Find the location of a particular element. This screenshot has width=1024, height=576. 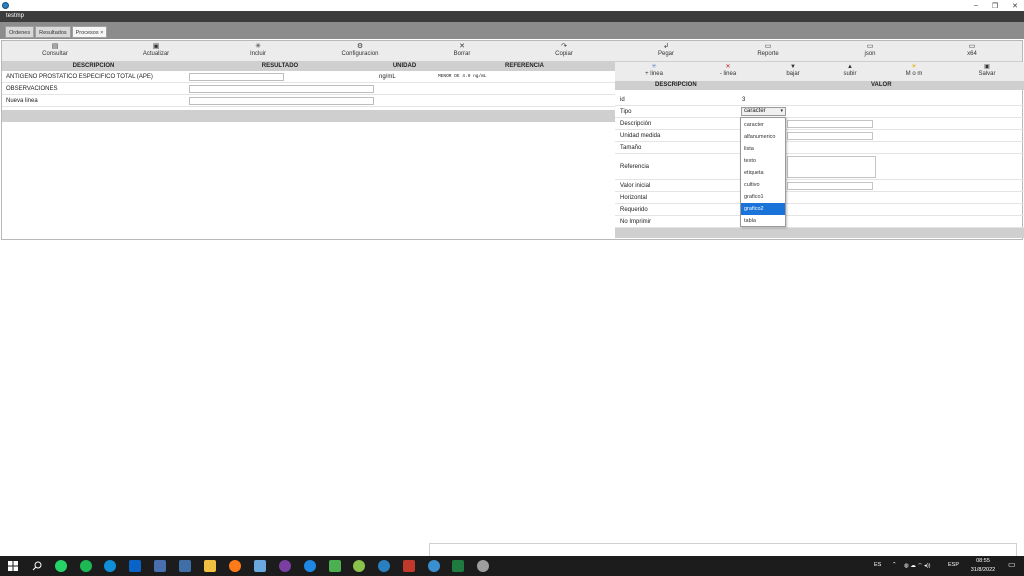

table-row: Nueva linea is located at coordinates (308, 101).